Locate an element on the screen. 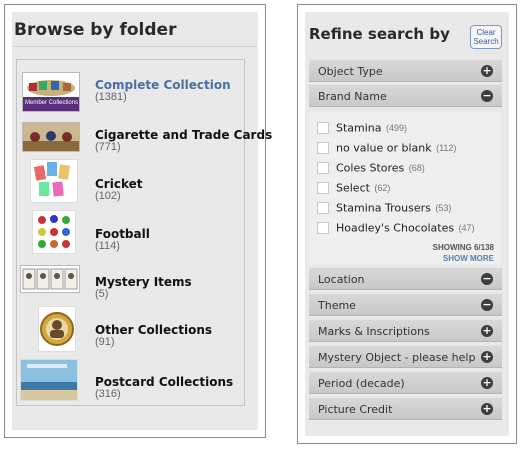 This screenshot has width=521, height=450. facet-label: Marks & Inscriptions is located at coordinates (374, 331).